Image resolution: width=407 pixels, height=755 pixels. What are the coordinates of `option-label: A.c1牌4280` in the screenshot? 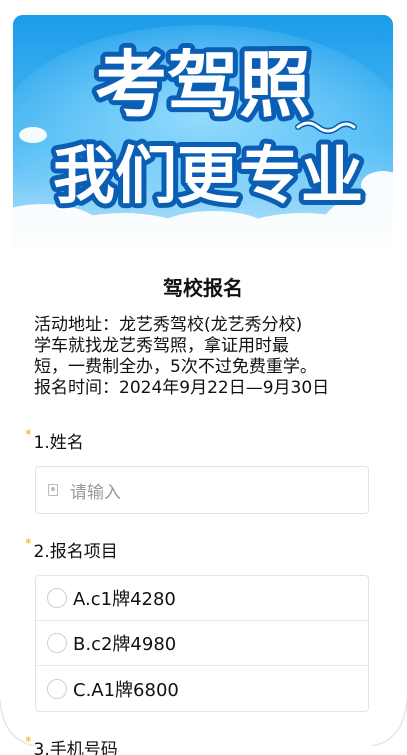 It's located at (124, 599).